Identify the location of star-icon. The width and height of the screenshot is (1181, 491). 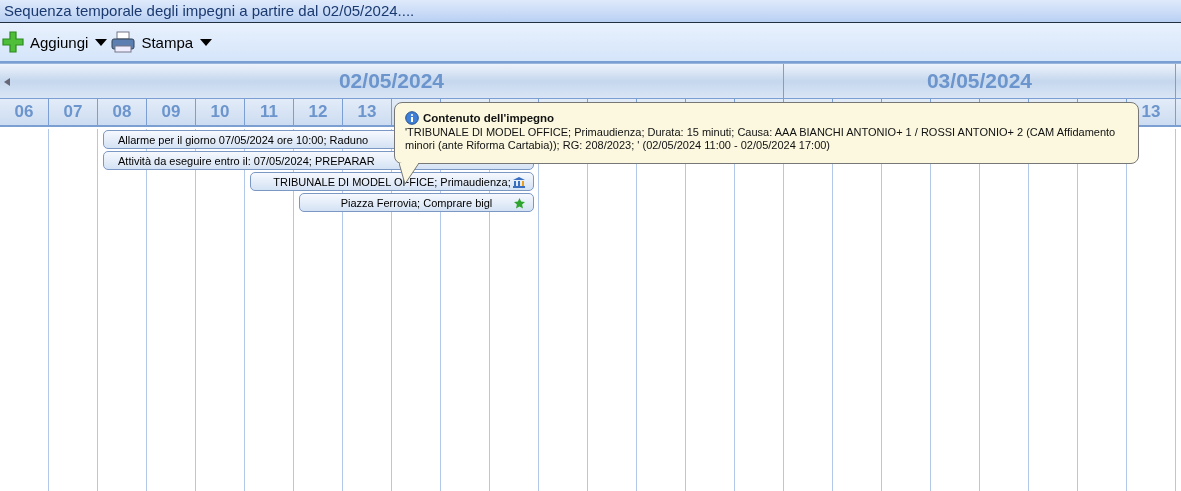
(519, 203).